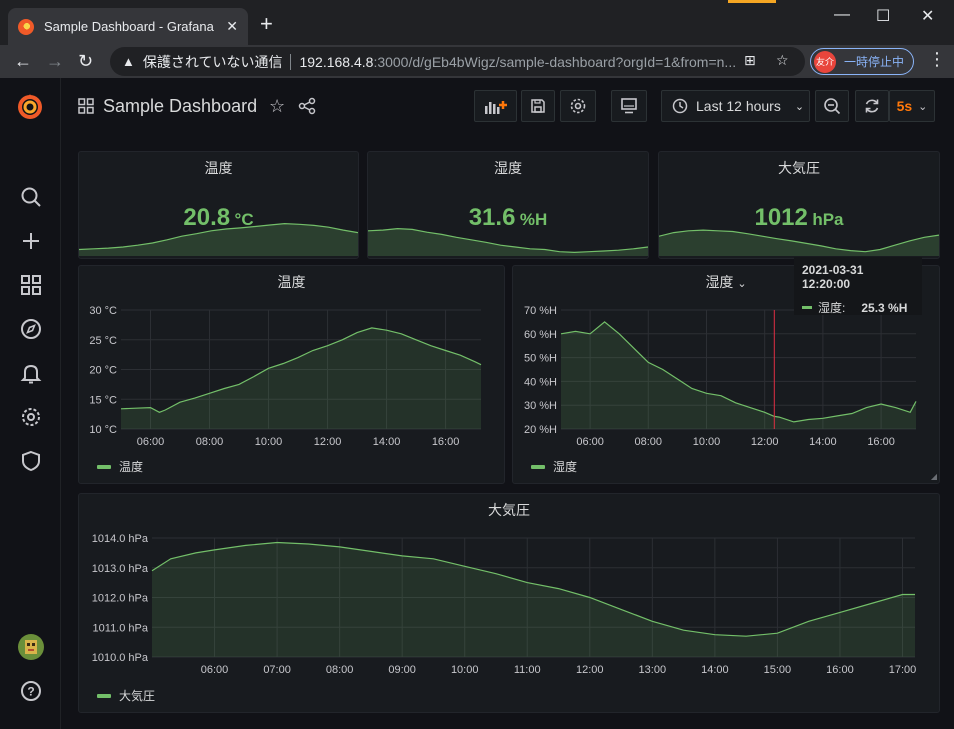 Image resolution: width=954 pixels, height=729 pixels. Describe the element at coordinates (31, 329) in the screenshot. I see `explore-compass-icon` at that location.